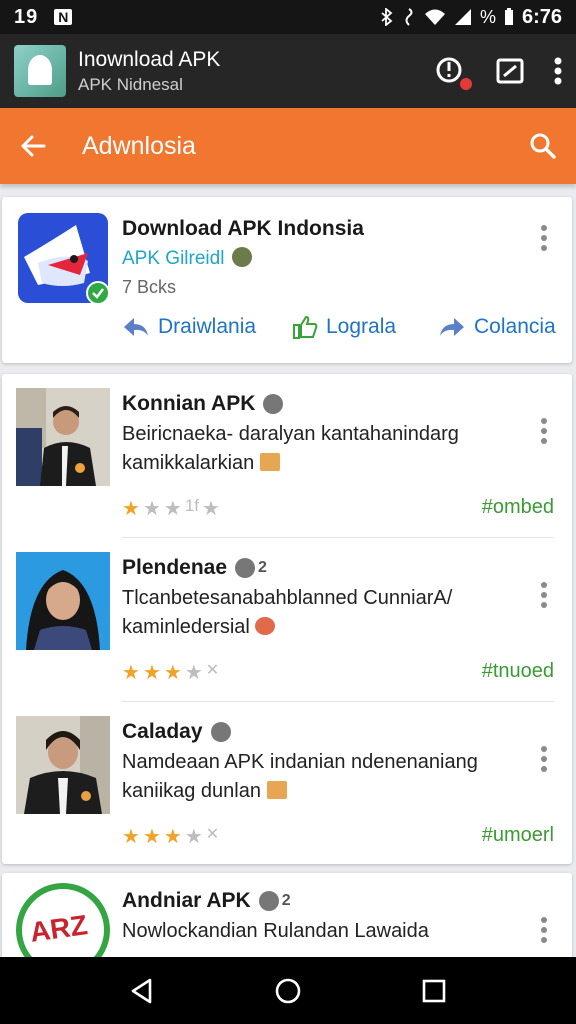  I want to click on featured-app-title: Download APK Indonsia, so click(243, 228).